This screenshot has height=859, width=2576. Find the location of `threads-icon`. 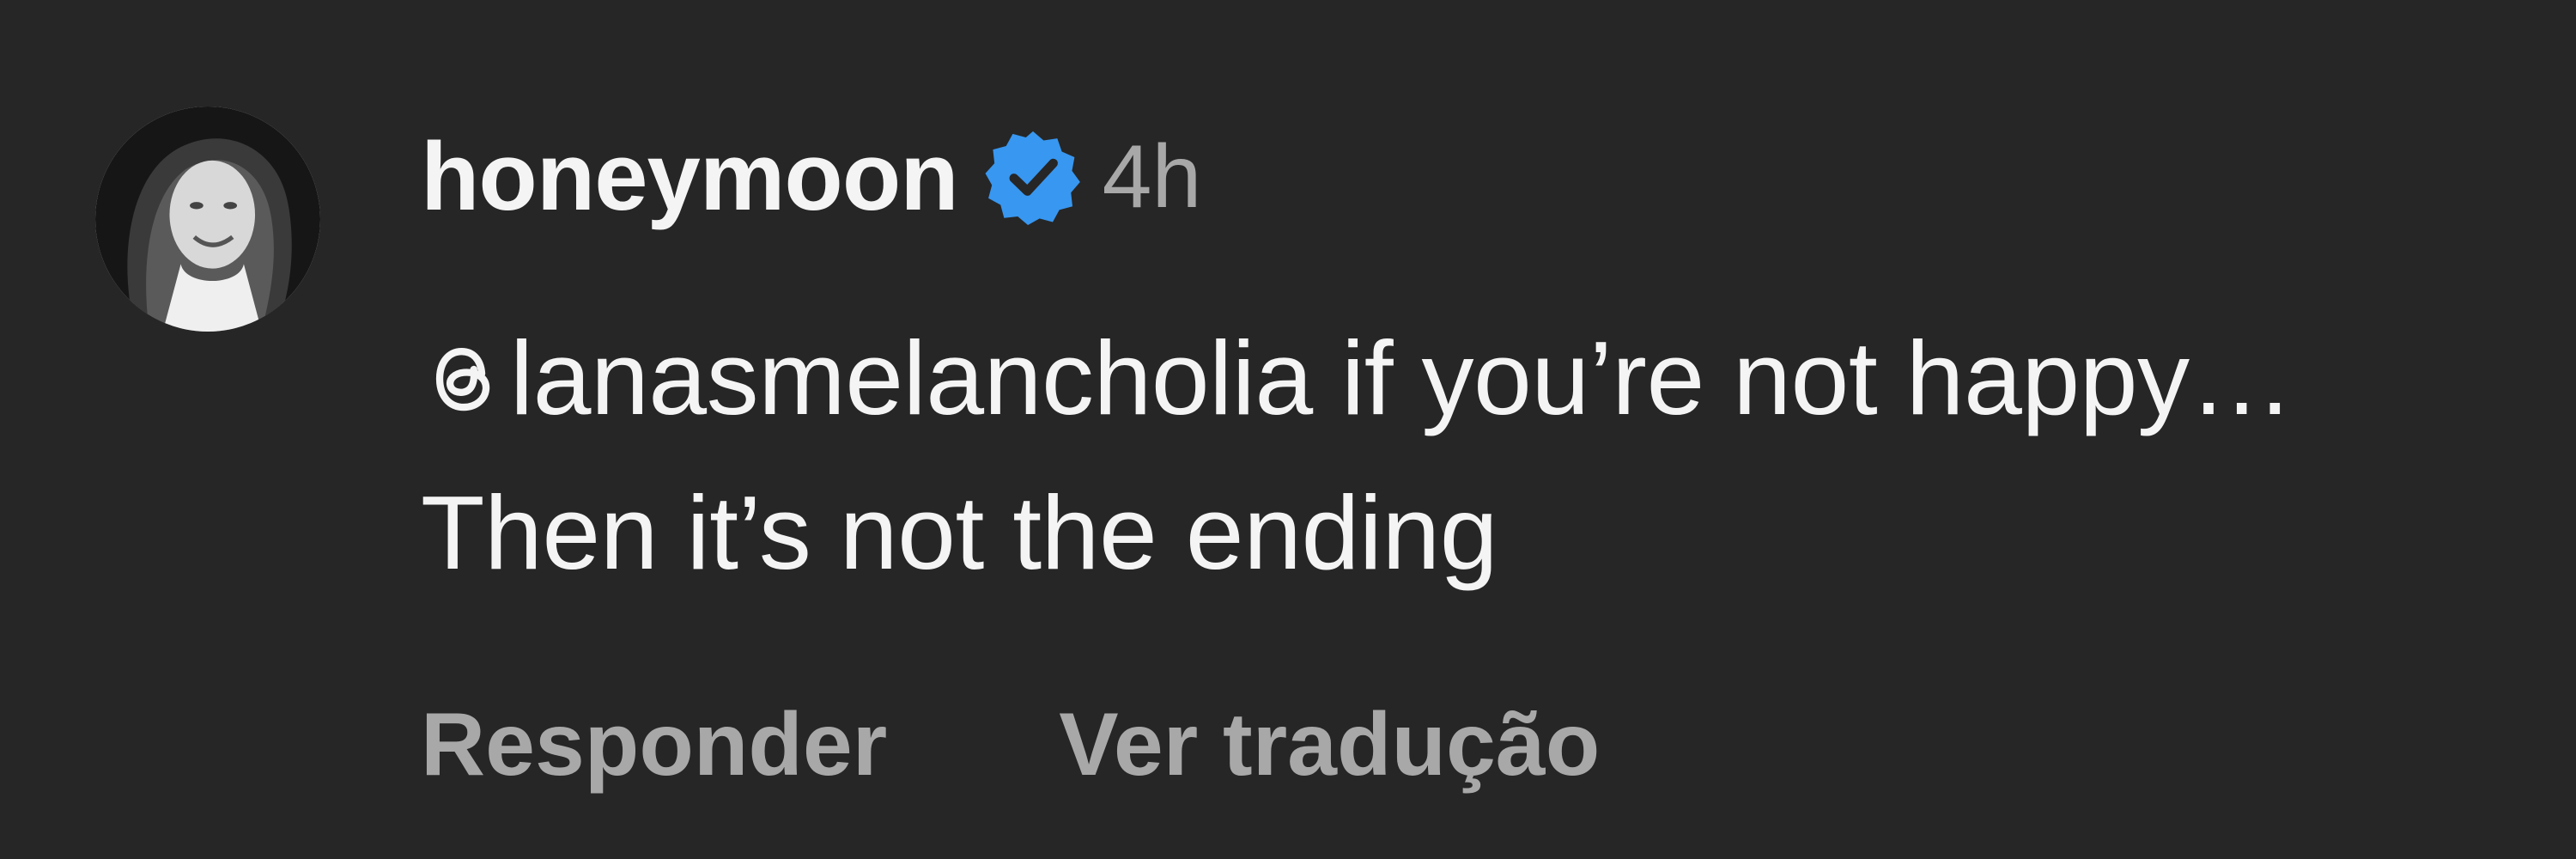

threads-icon is located at coordinates (463, 379).